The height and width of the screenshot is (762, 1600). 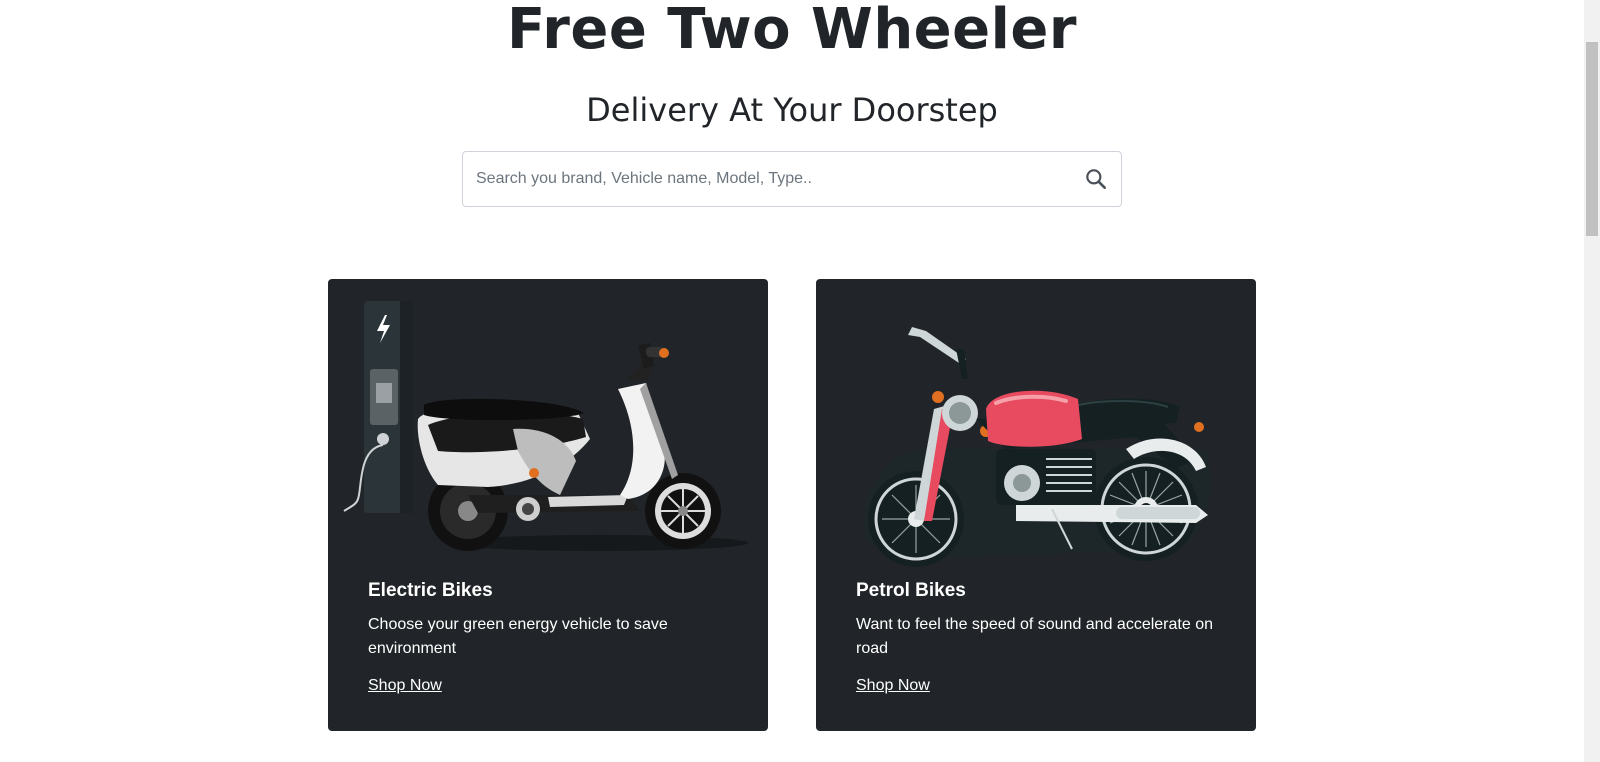 What do you see at coordinates (1096, 179) in the screenshot?
I see `search-icon` at bounding box center [1096, 179].